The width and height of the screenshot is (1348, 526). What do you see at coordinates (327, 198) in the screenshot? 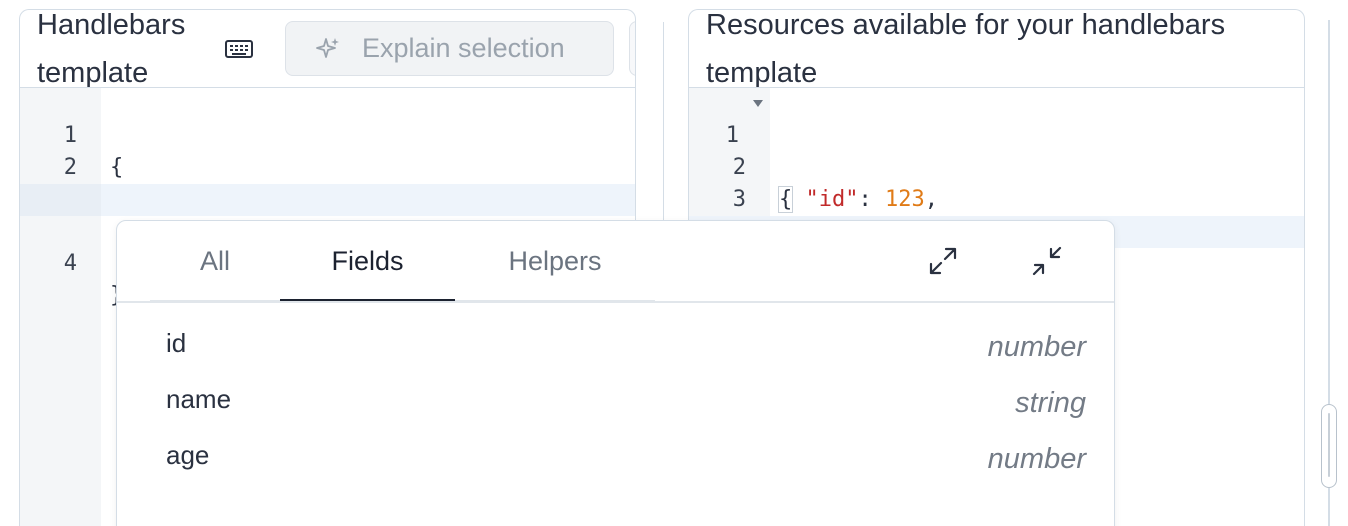
I see `code-line: 3 "addResult": {{add id age}}` at bounding box center [327, 198].